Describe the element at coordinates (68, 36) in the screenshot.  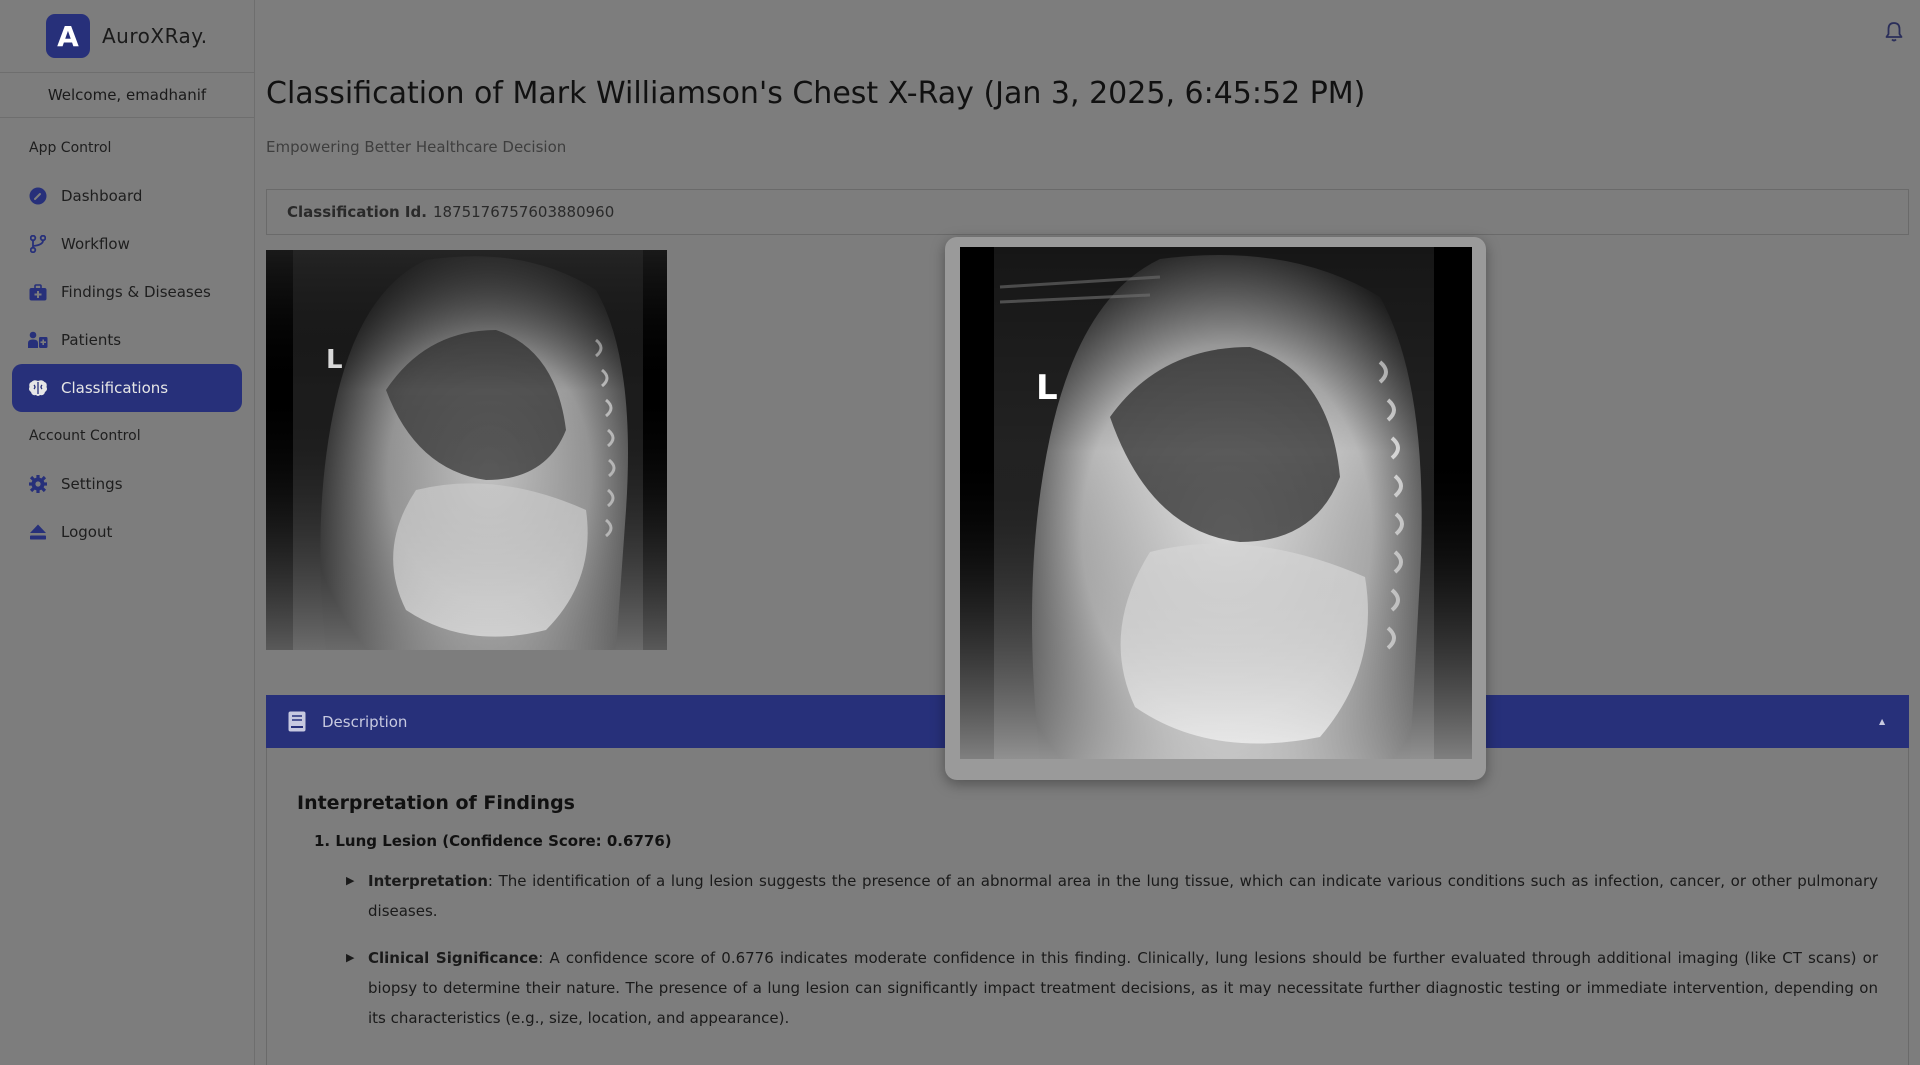
I see `app-logo: A` at that location.